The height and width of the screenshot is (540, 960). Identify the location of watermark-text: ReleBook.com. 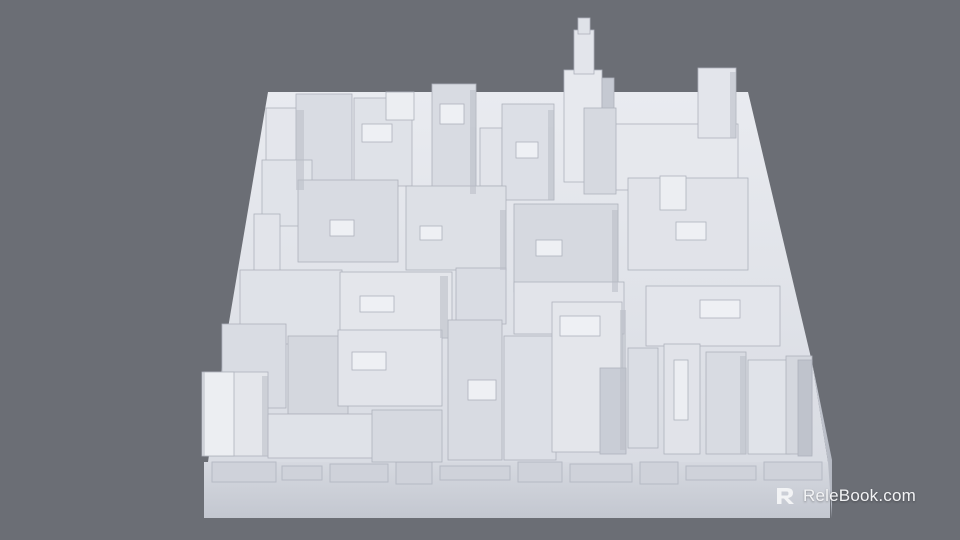
(859, 495).